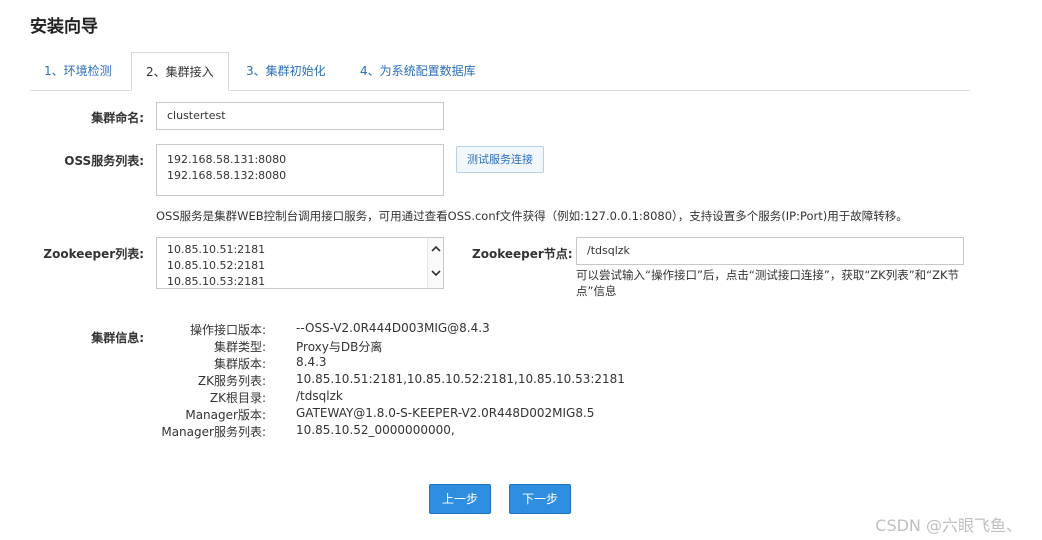  What do you see at coordinates (64, 27) in the screenshot?
I see `page-title: 安装向导` at bounding box center [64, 27].